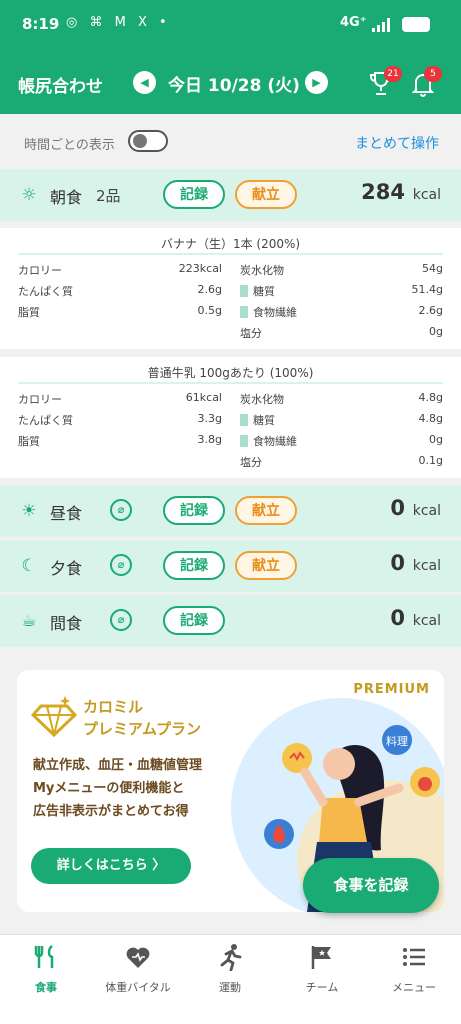  What do you see at coordinates (54, 717) in the screenshot?
I see `diamond-icon` at bounding box center [54, 717].